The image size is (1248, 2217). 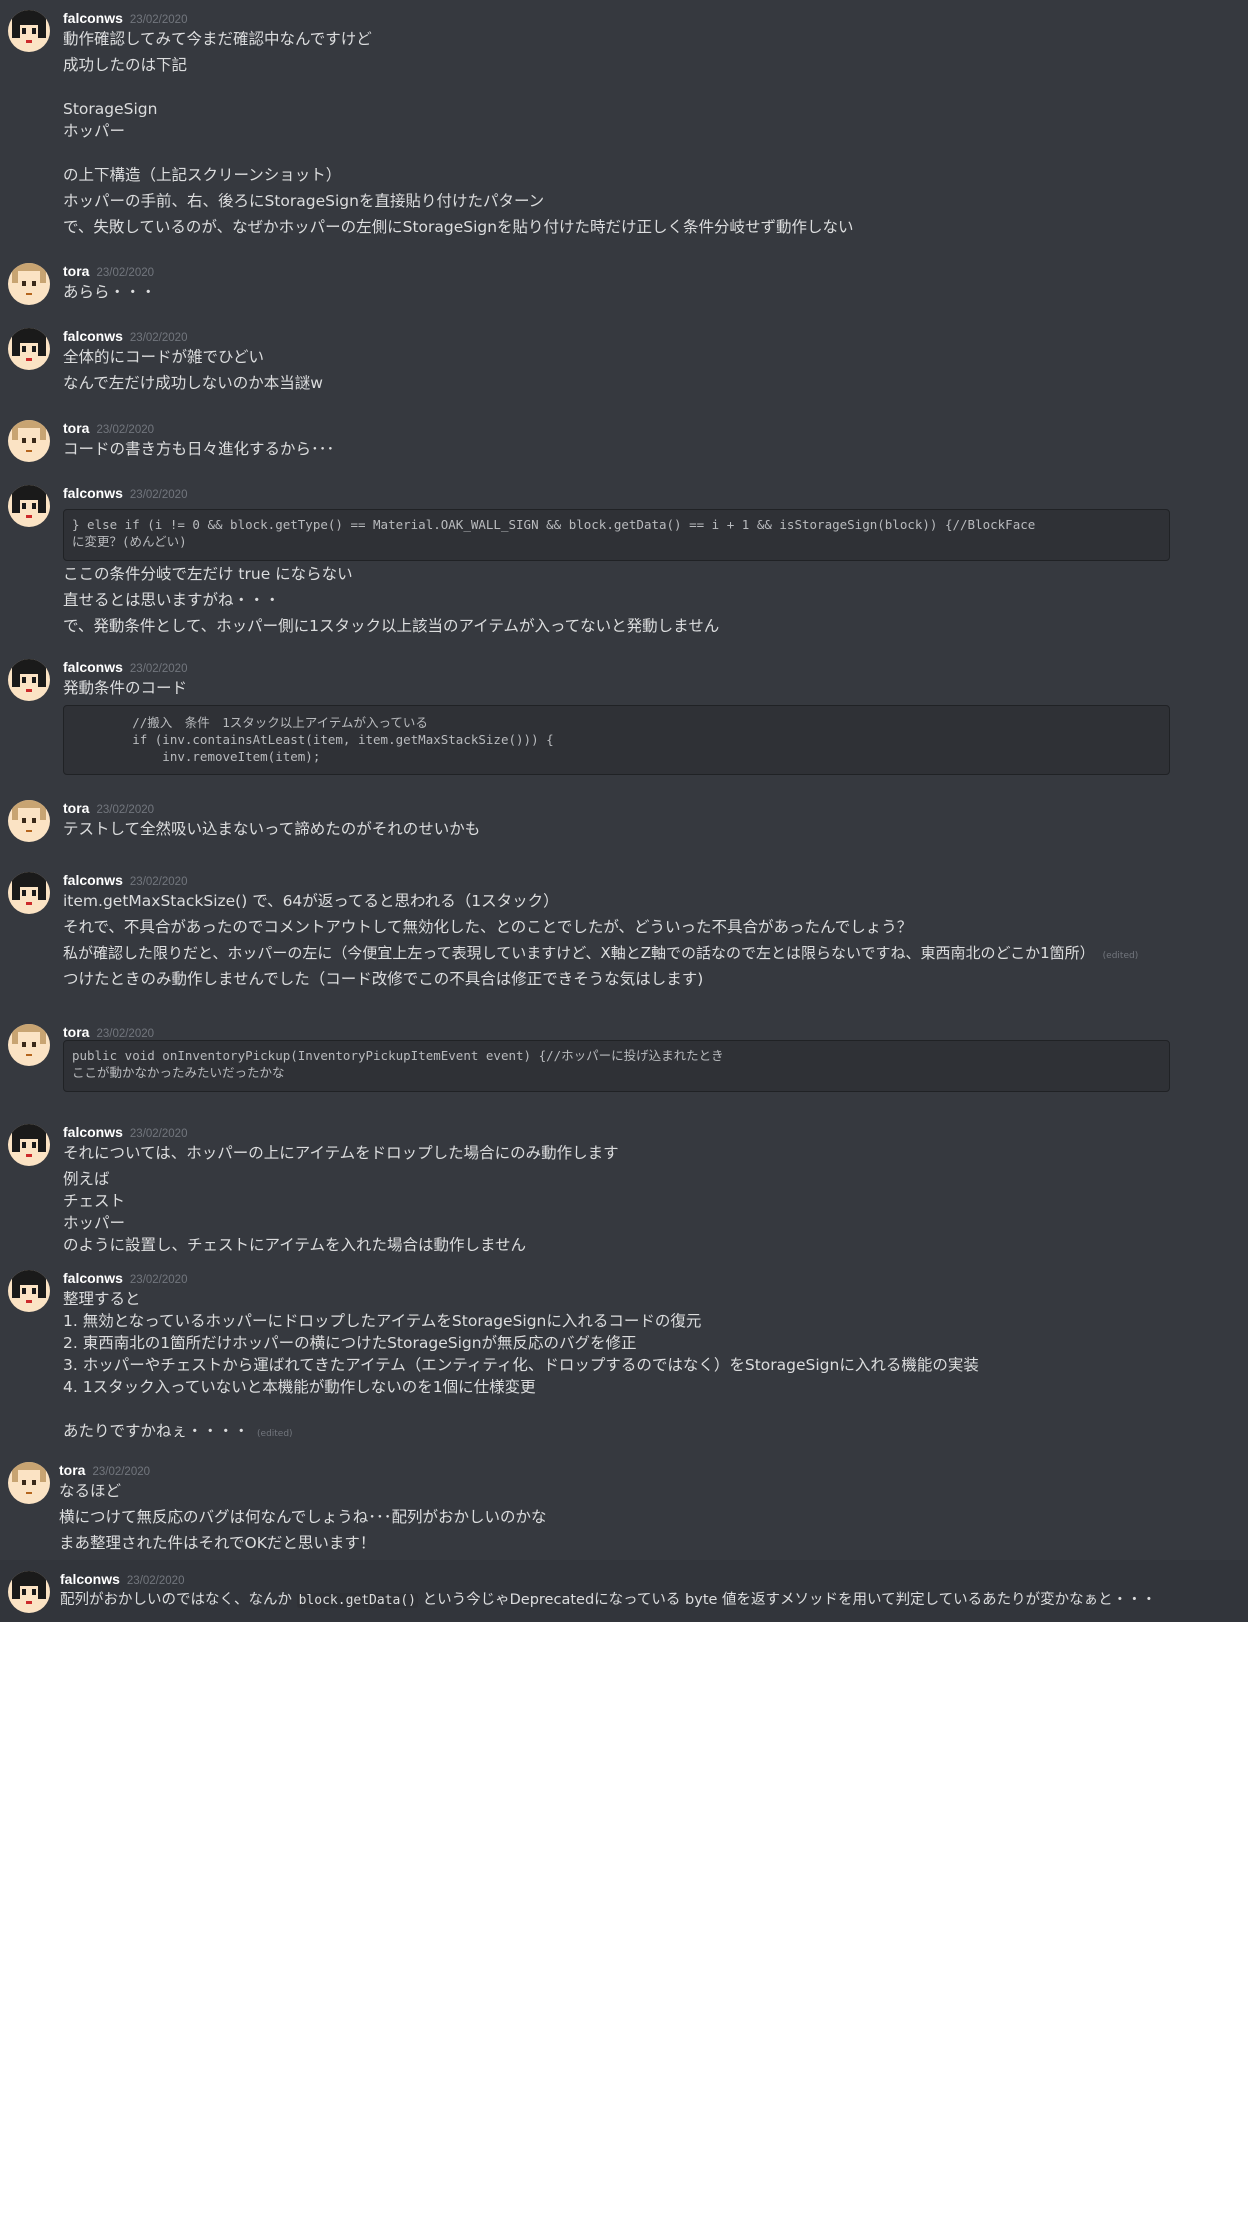 What do you see at coordinates (202, 175) in the screenshot?
I see `message-text: の上下構造（上記スクリーンショット）` at bounding box center [202, 175].